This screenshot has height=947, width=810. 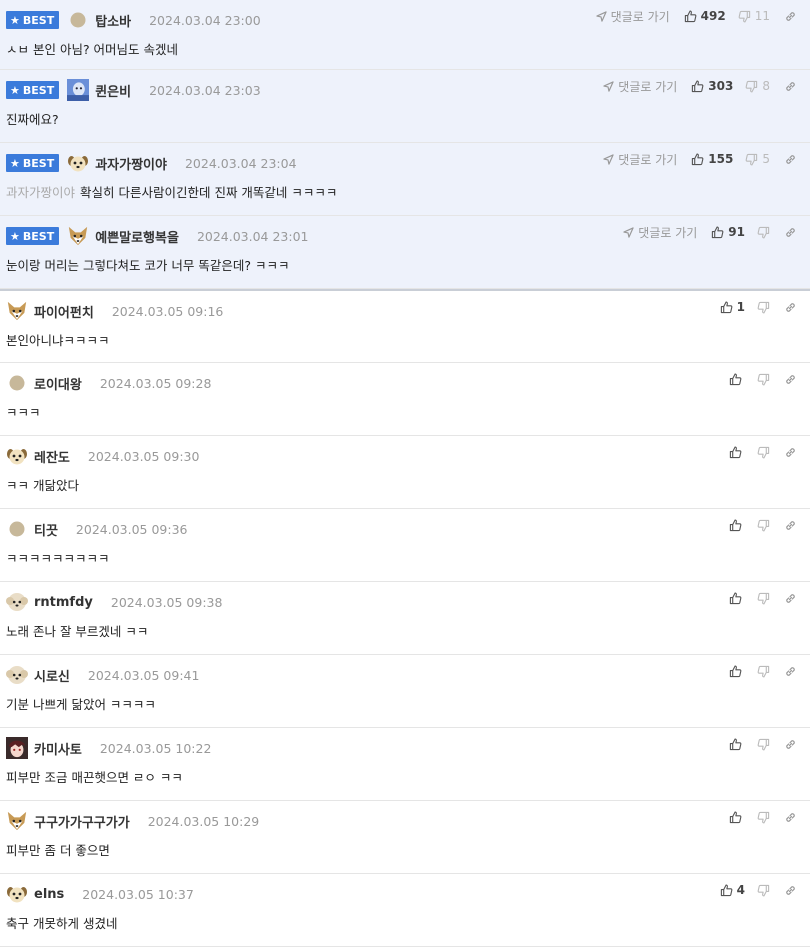 I want to click on like-button: 155, so click(x=712, y=159).